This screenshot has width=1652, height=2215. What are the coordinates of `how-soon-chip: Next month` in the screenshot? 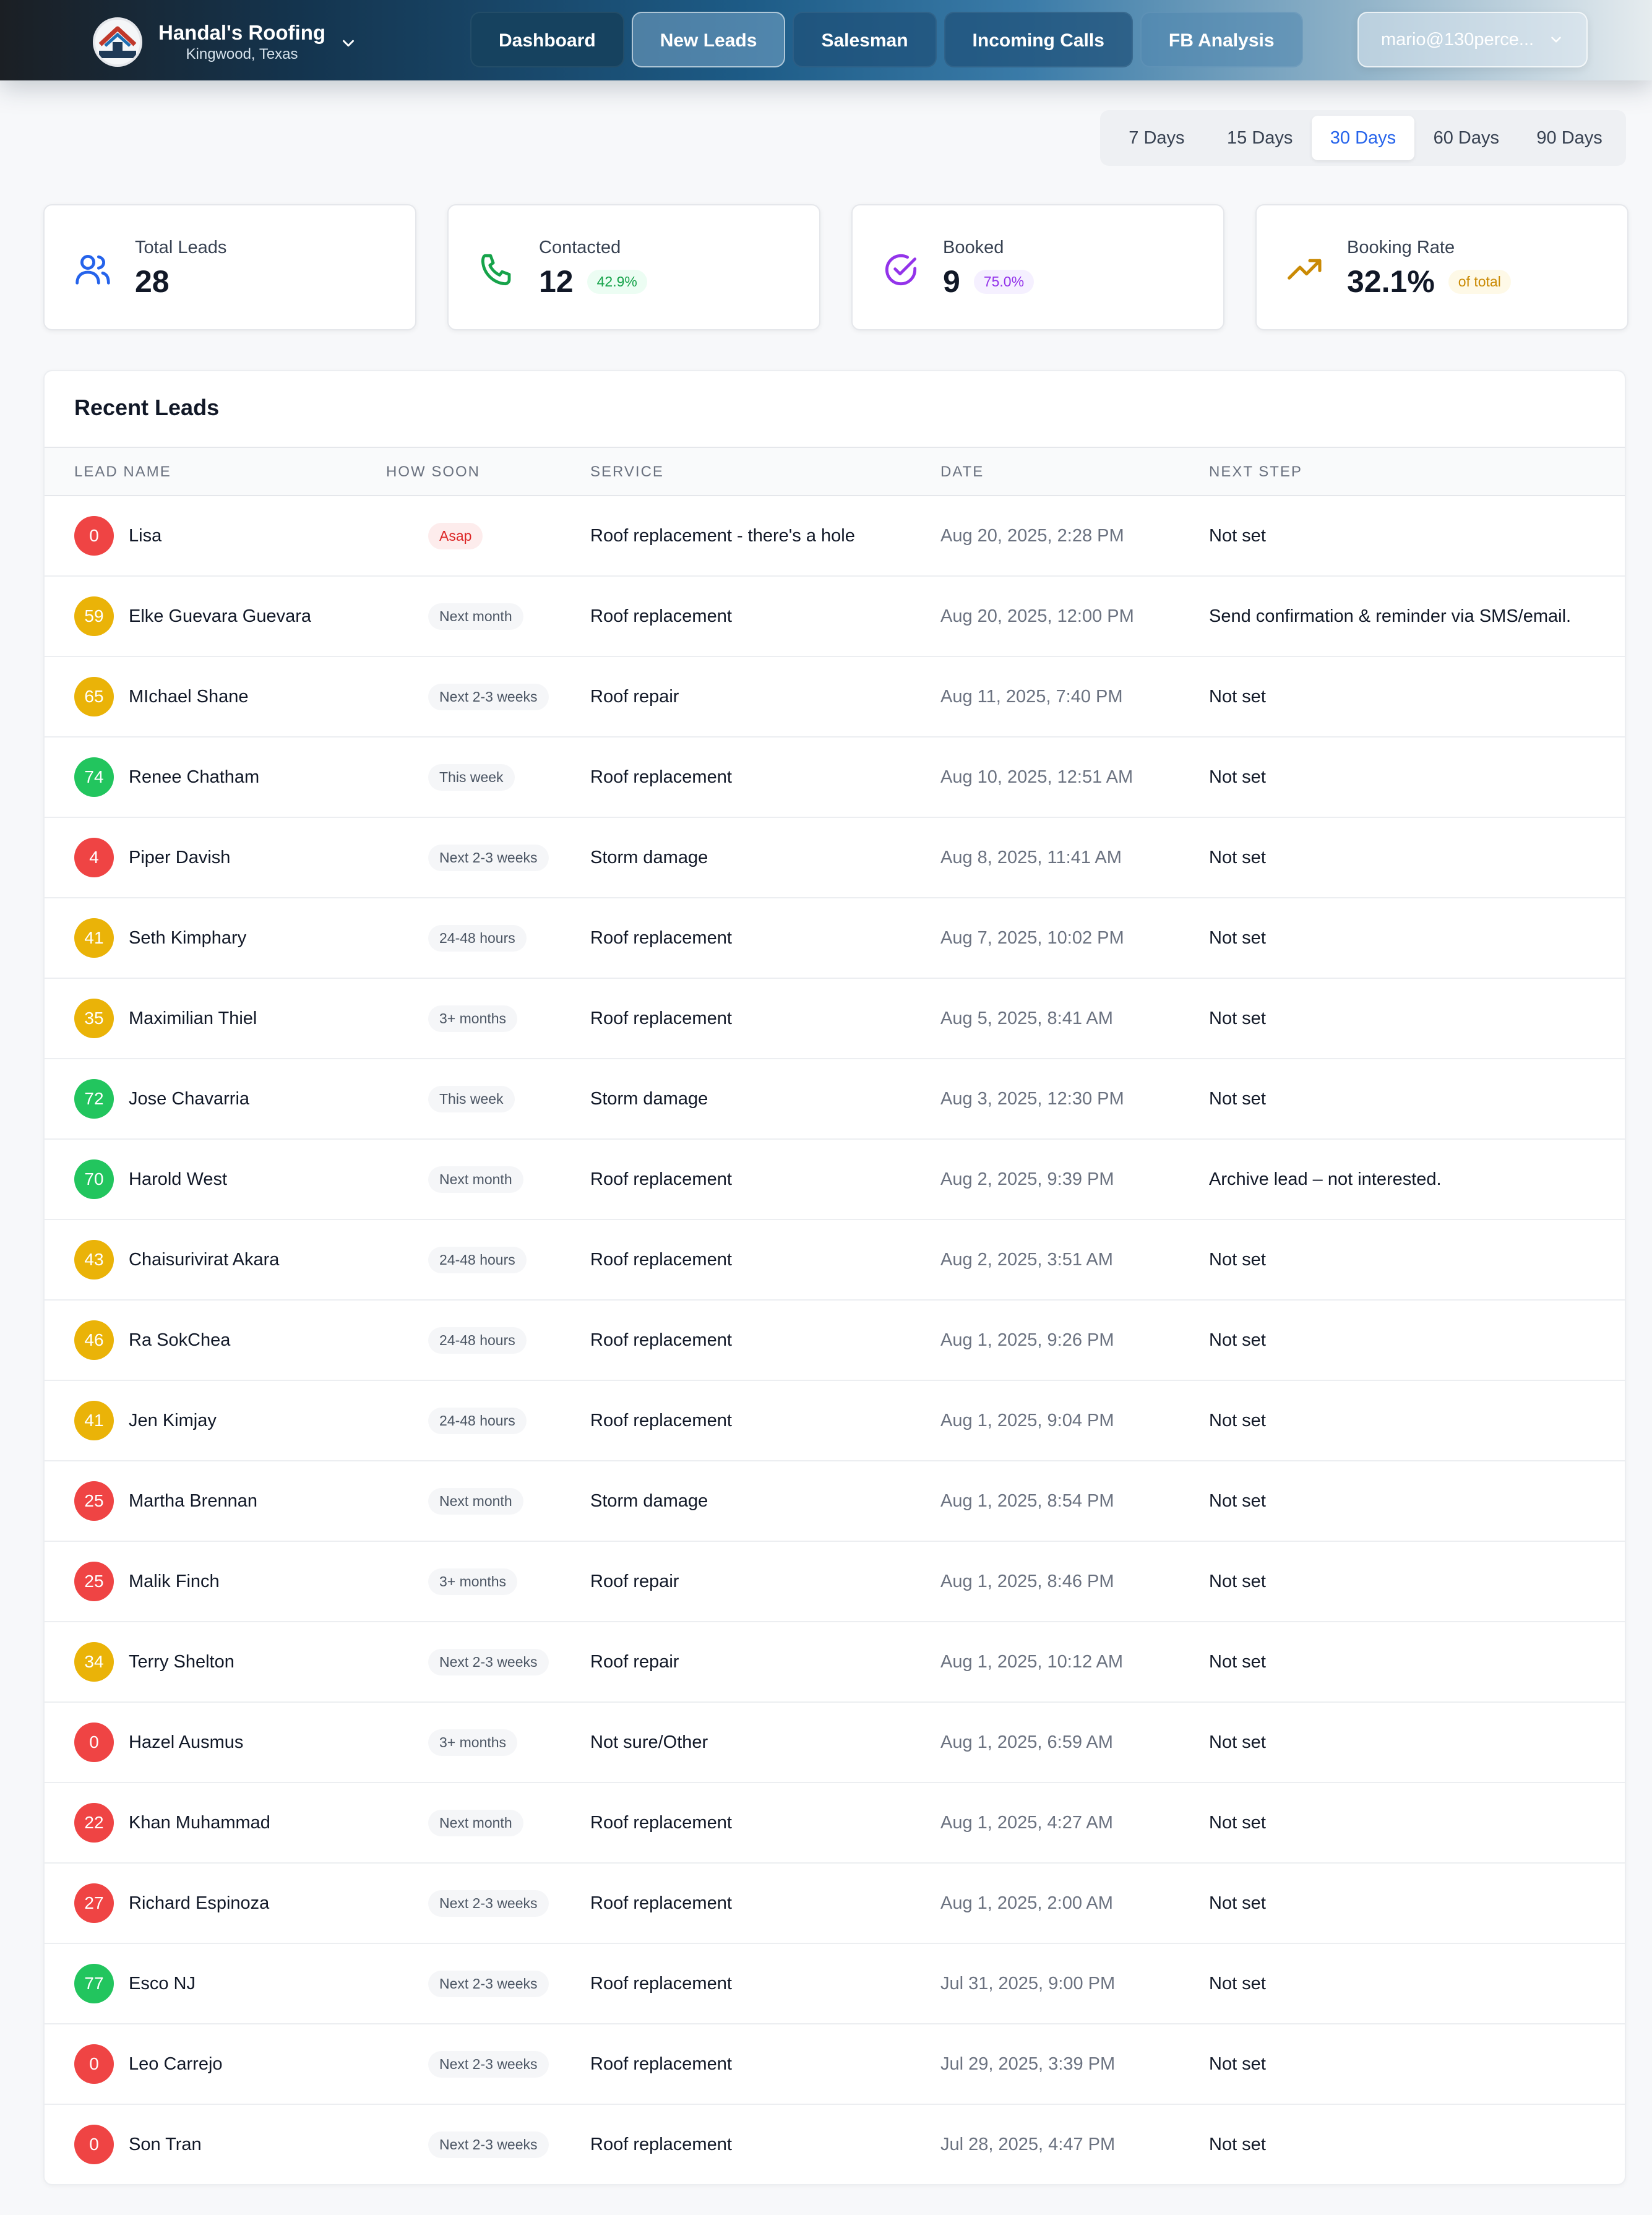 It's located at (475, 617).